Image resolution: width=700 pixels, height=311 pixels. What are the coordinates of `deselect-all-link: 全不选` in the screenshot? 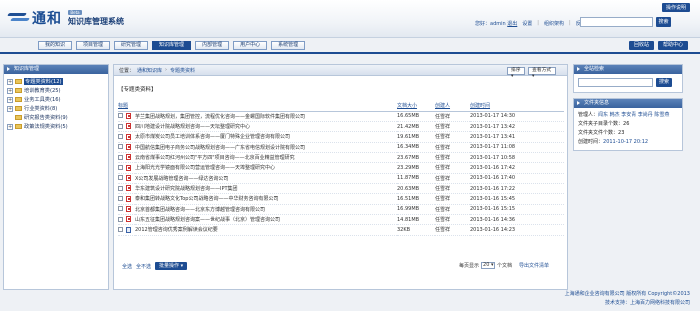 It's located at (143, 266).